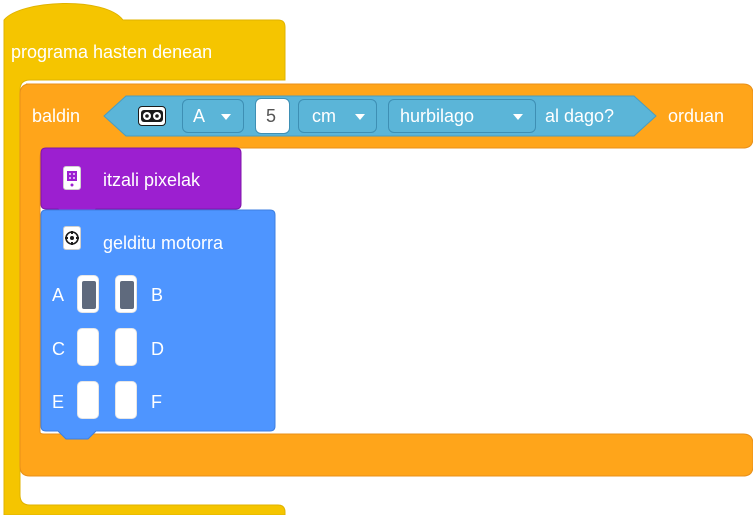 The height and width of the screenshot is (515, 753). What do you see at coordinates (152, 180) in the screenshot?
I see `display-block-label: itzali pixelak` at bounding box center [152, 180].